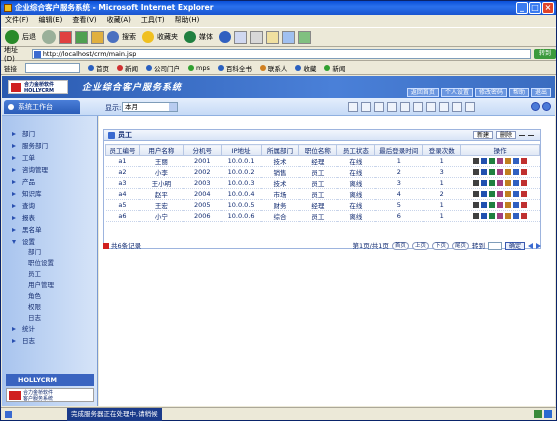 This screenshot has height=421, width=557. I want to click on menu-edit: 编辑(E), so click(51, 20).